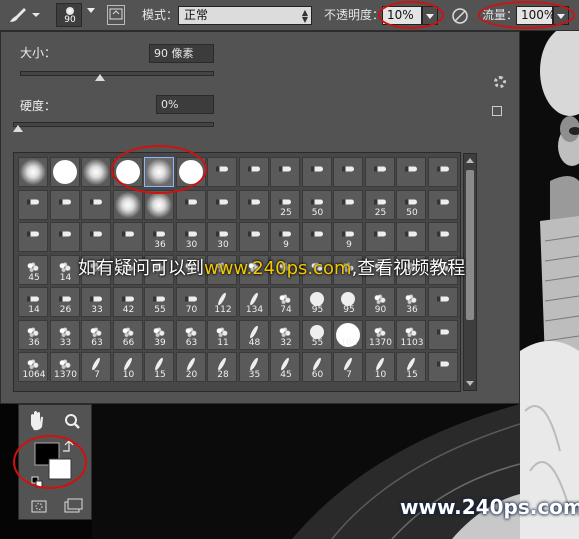  Describe the element at coordinates (285, 334) in the screenshot. I see `brush-preset-cell: 32` at that location.